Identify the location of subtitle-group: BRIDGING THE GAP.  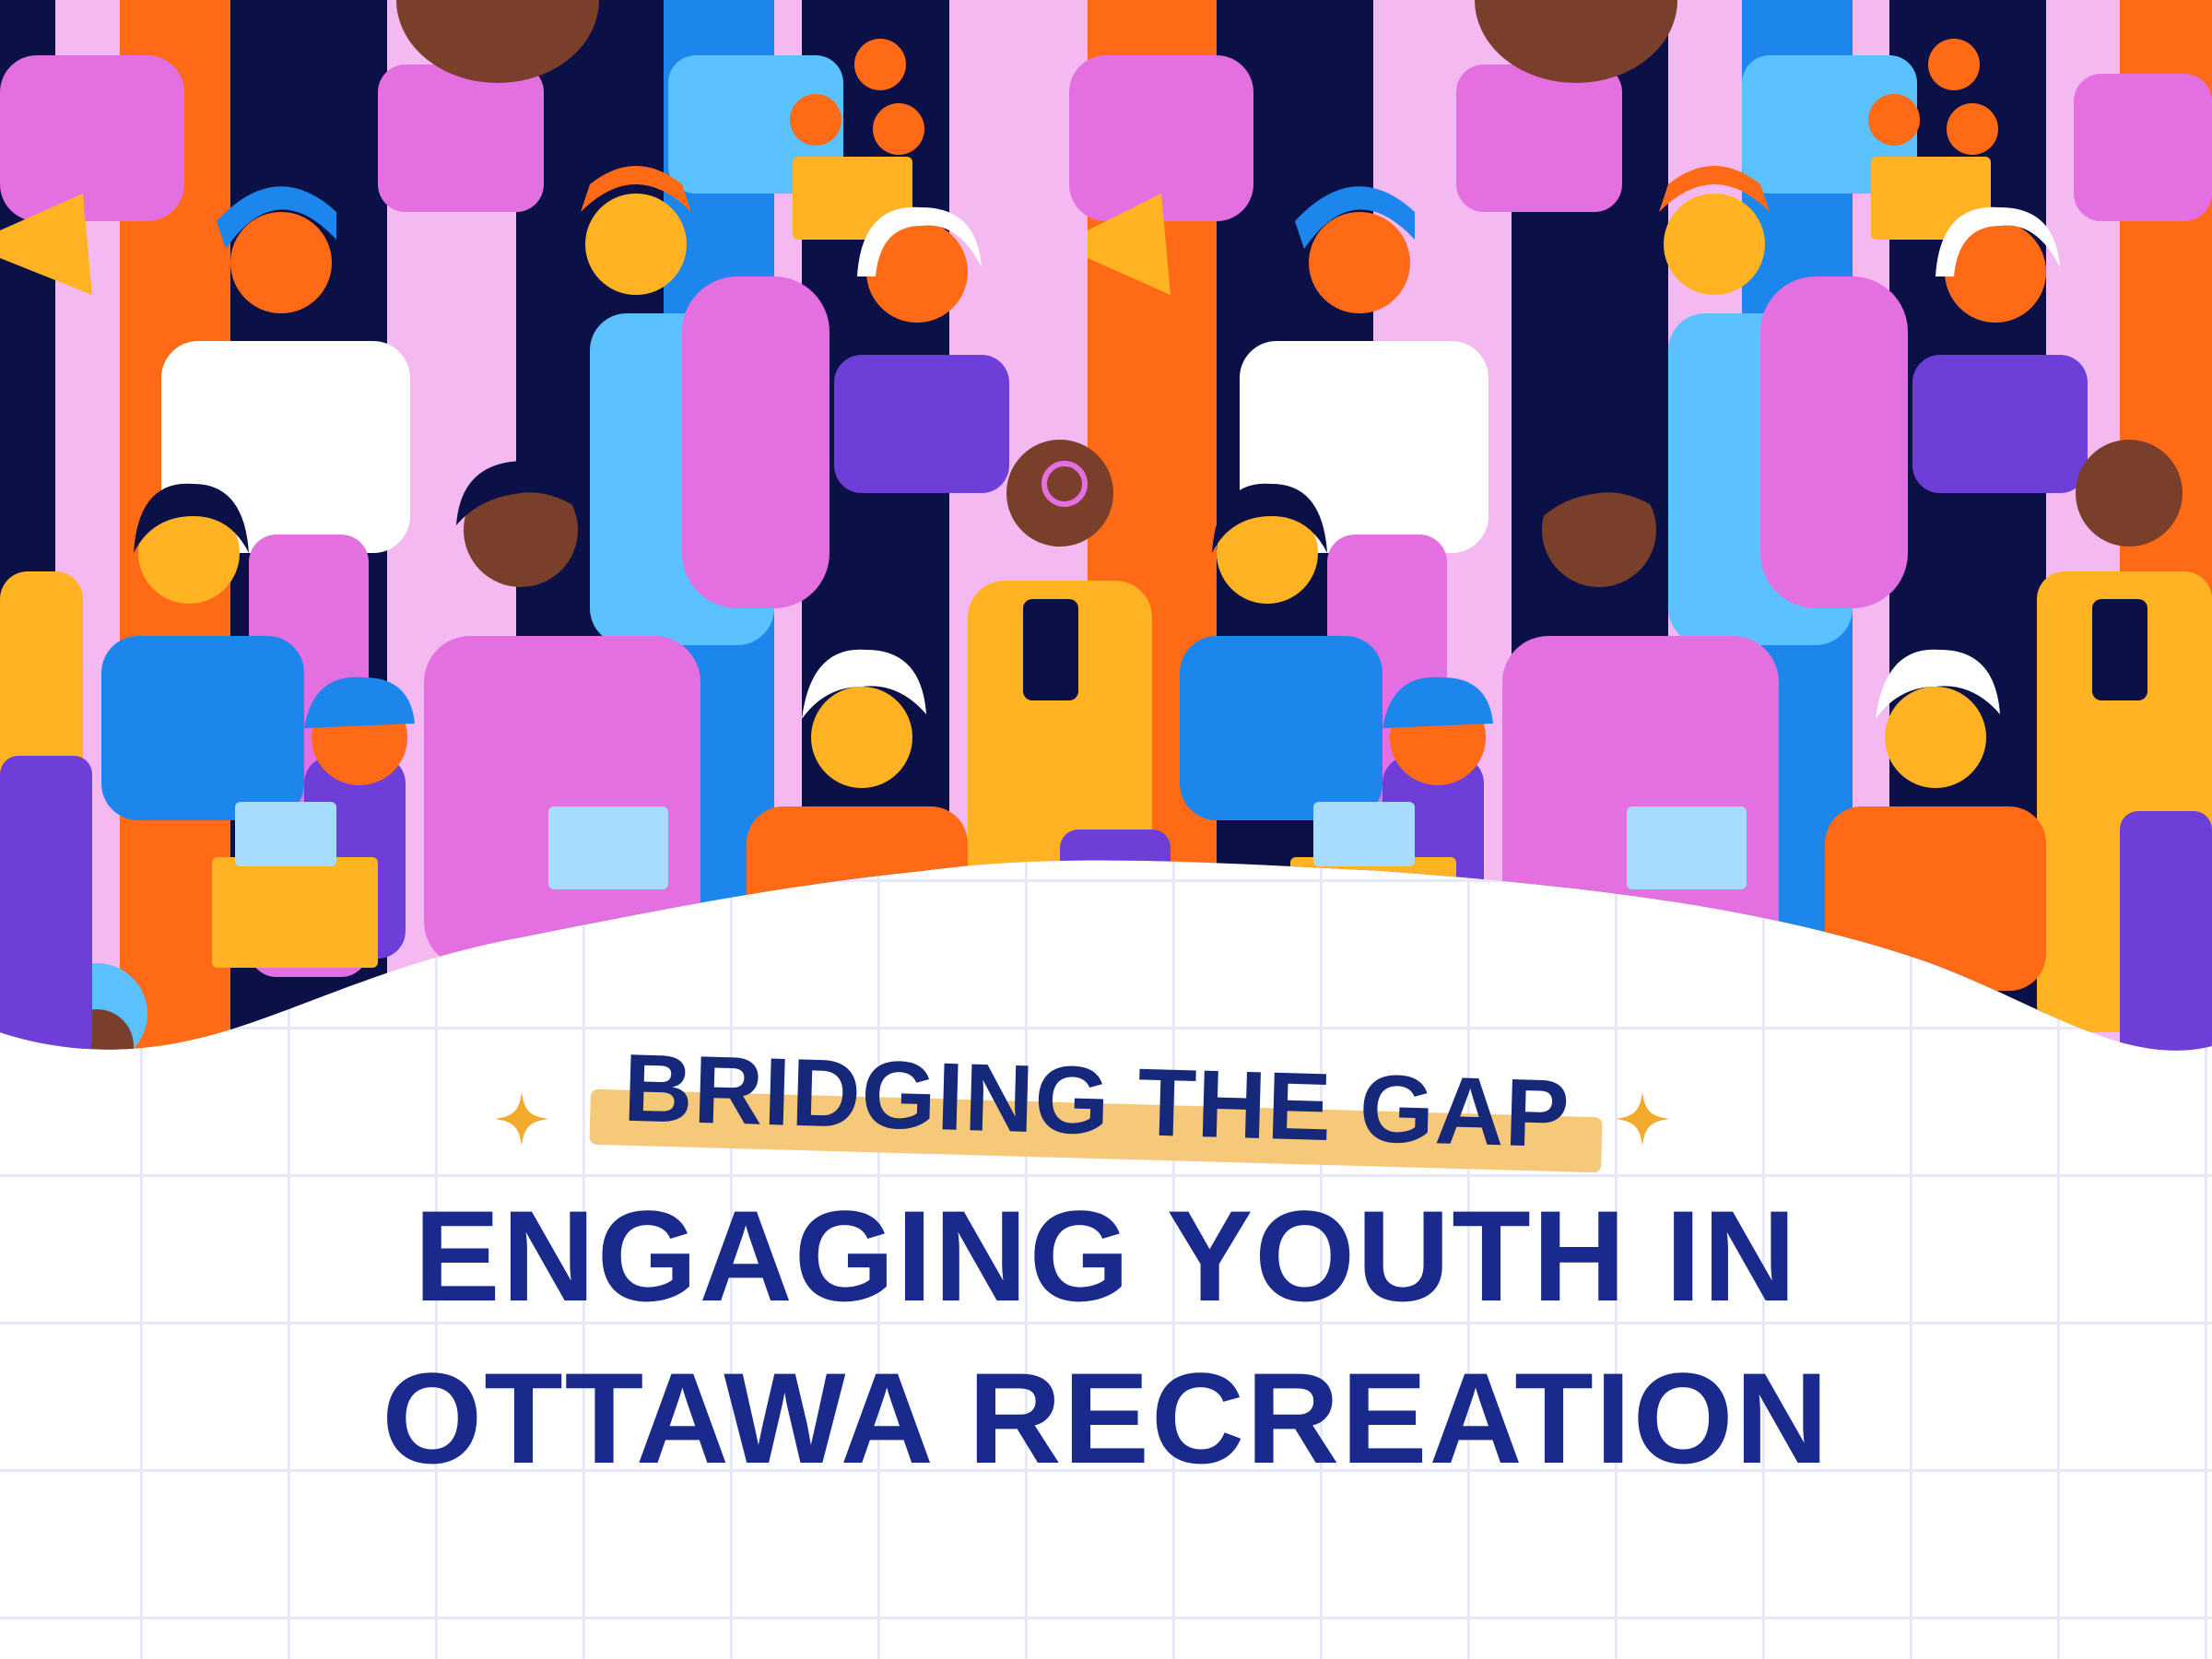
(1106, 1101).